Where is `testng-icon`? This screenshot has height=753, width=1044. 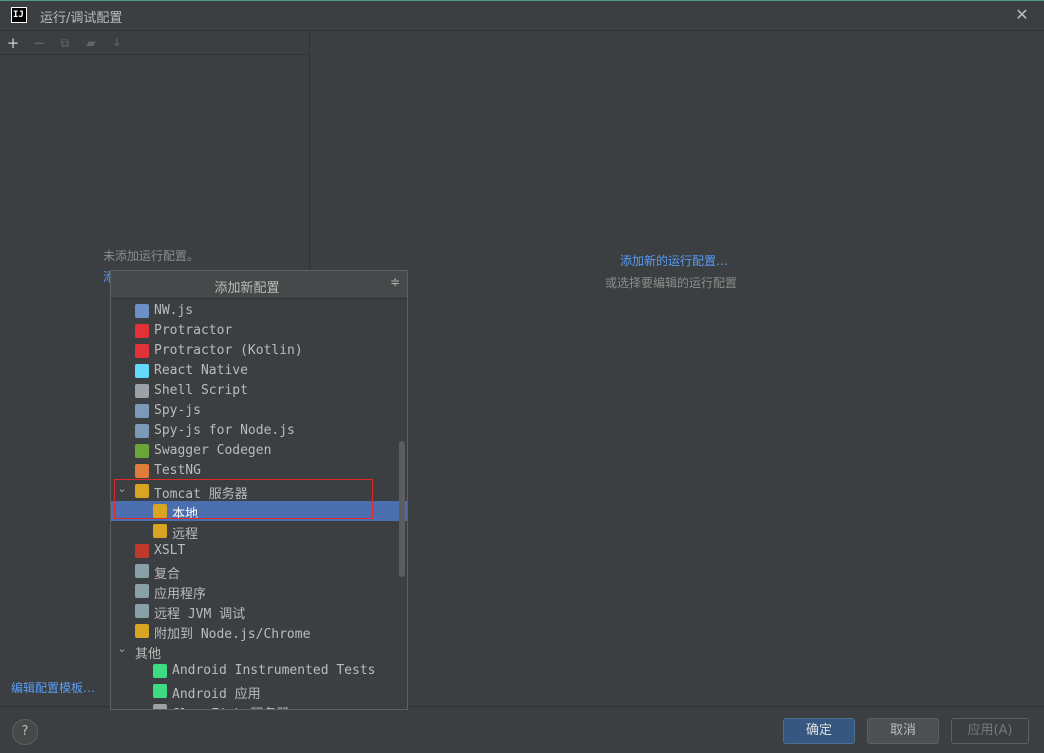
testng-icon is located at coordinates (142, 471).